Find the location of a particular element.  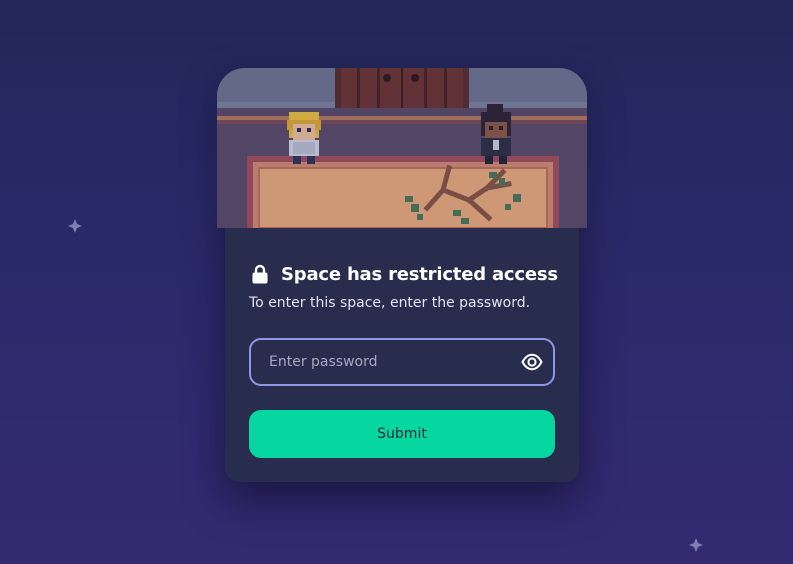

dialog-header: Space has restricted access is located at coordinates (404, 274).